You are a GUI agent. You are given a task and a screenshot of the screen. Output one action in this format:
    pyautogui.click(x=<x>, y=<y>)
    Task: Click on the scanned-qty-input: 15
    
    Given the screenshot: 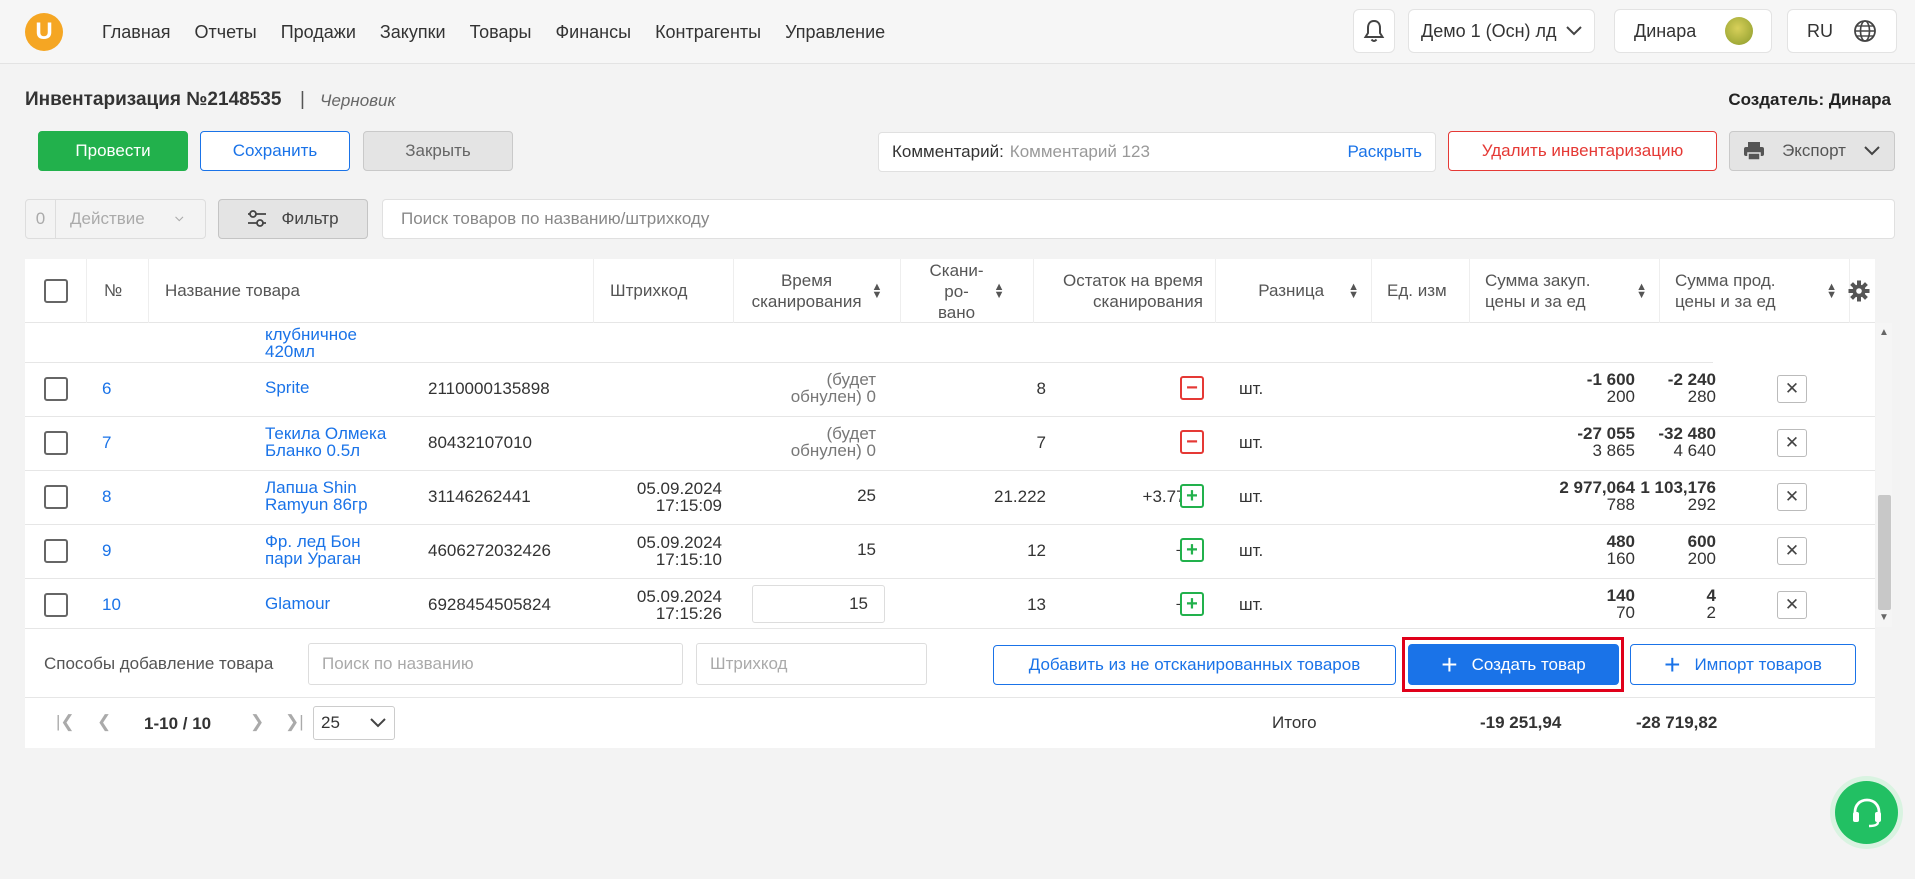 What is the action you would take?
    pyautogui.click(x=818, y=604)
    